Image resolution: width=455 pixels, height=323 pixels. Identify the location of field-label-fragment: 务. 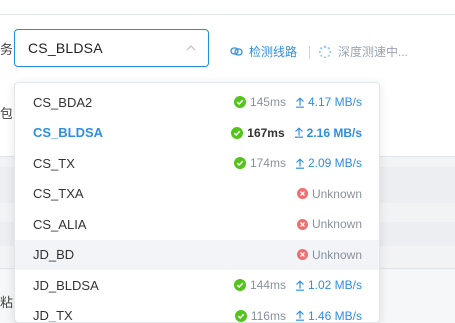
(6, 49).